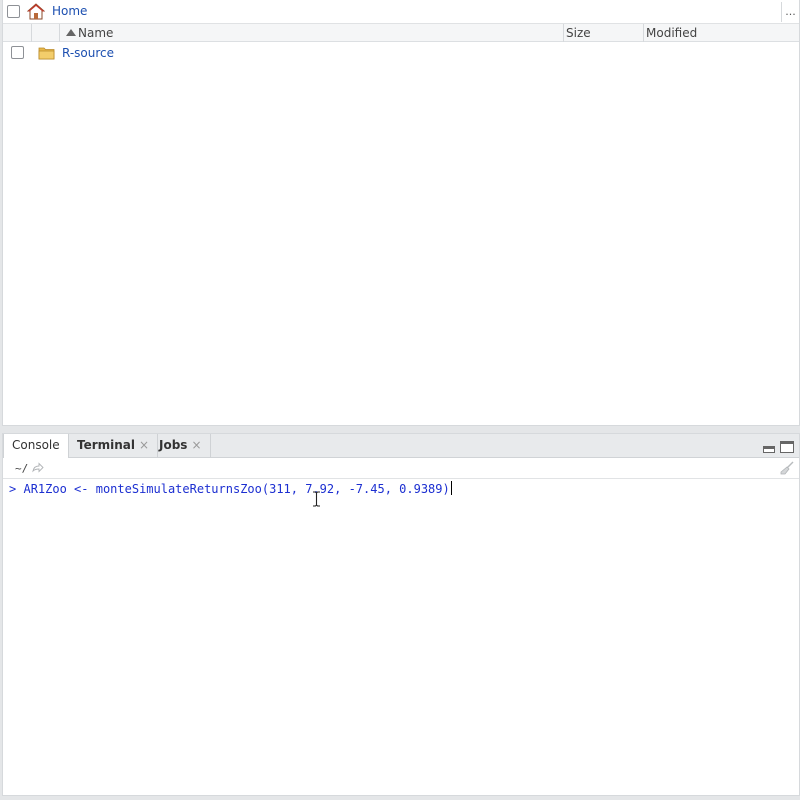 Image resolution: width=800 pixels, height=800 pixels. I want to click on column-header-name: Name, so click(95, 33).